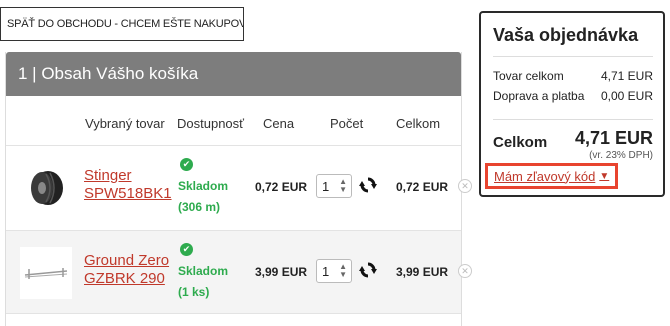  Describe the element at coordinates (422, 187) in the screenshot. I see `line-total: 0,72 EUR` at that location.